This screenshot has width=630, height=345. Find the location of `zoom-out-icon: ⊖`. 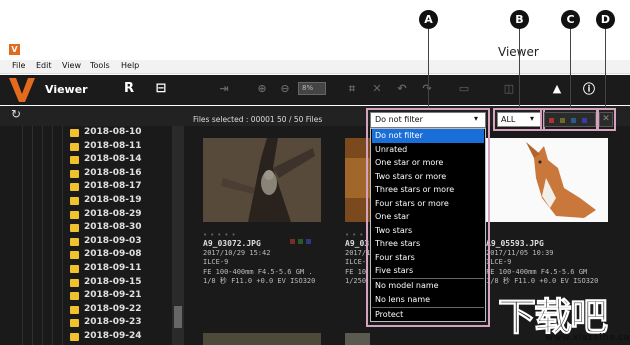

zoom-out-icon: ⊖ is located at coordinates (285, 89).